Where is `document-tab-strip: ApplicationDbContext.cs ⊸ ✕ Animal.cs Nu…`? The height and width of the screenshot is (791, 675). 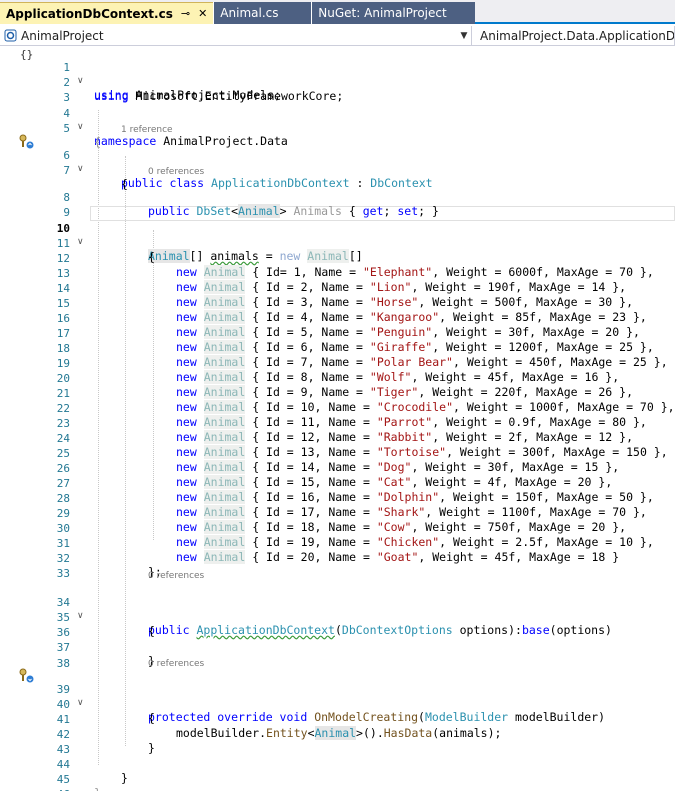
document-tab-strip: ApplicationDbContext.cs ⊸ ✕ Animal.cs Nu… is located at coordinates (337, 12).